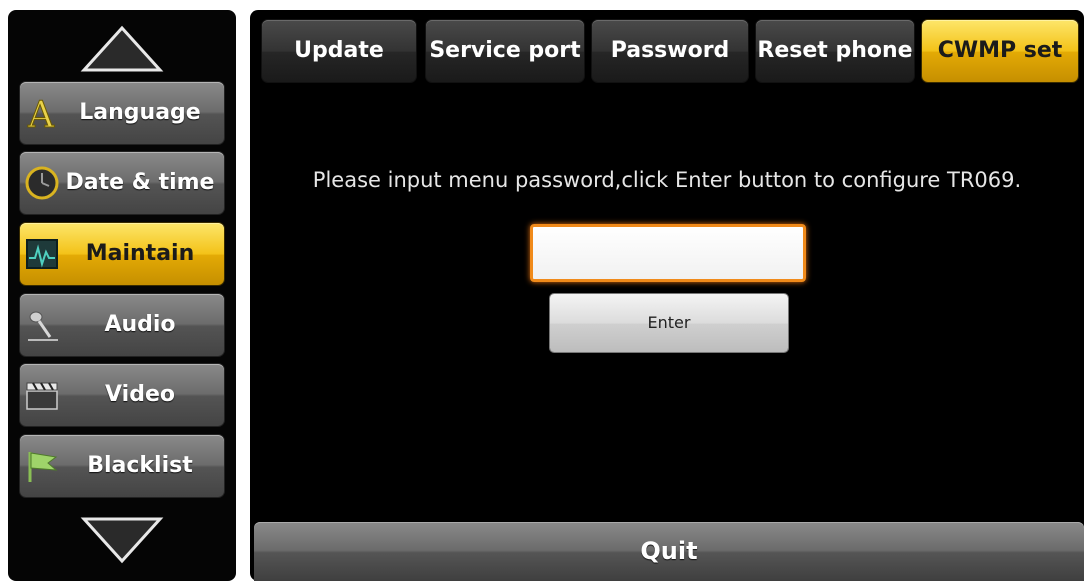  What do you see at coordinates (140, 182) in the screenshot?
I see `sidebar-item-label: Date & time` at bounding box center [140, 182].